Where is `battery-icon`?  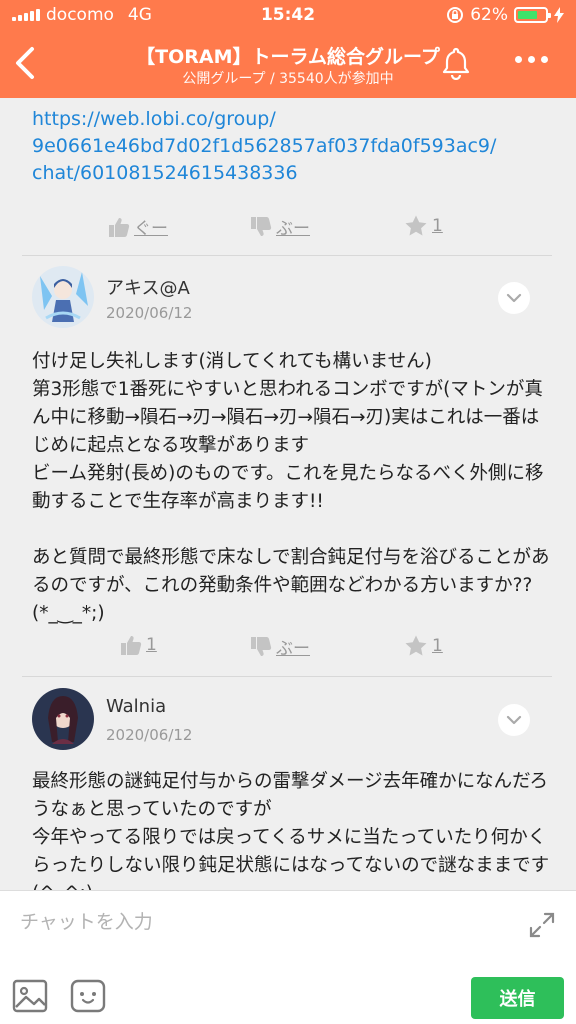
battery-icon is located at coordinates (532, 15).